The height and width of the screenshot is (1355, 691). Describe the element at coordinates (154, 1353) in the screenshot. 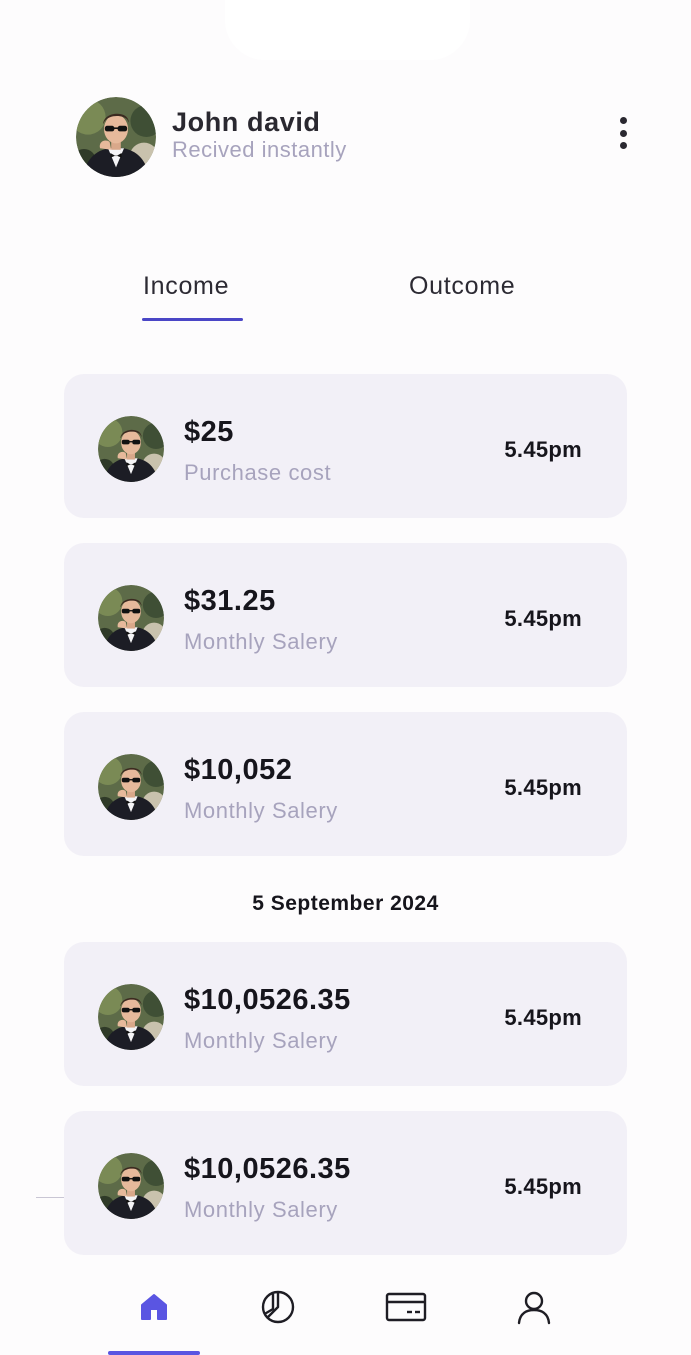

I see `active-nav-indicator` at that location.